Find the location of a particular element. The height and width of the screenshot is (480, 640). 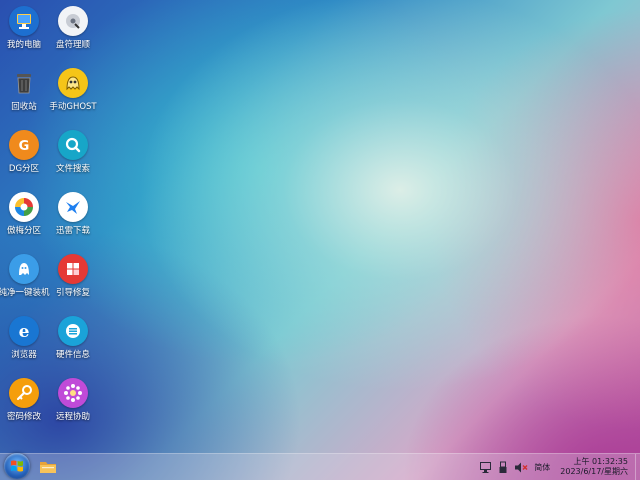

icon-label: 盘符理顺 is located at coordinates (72, 45).